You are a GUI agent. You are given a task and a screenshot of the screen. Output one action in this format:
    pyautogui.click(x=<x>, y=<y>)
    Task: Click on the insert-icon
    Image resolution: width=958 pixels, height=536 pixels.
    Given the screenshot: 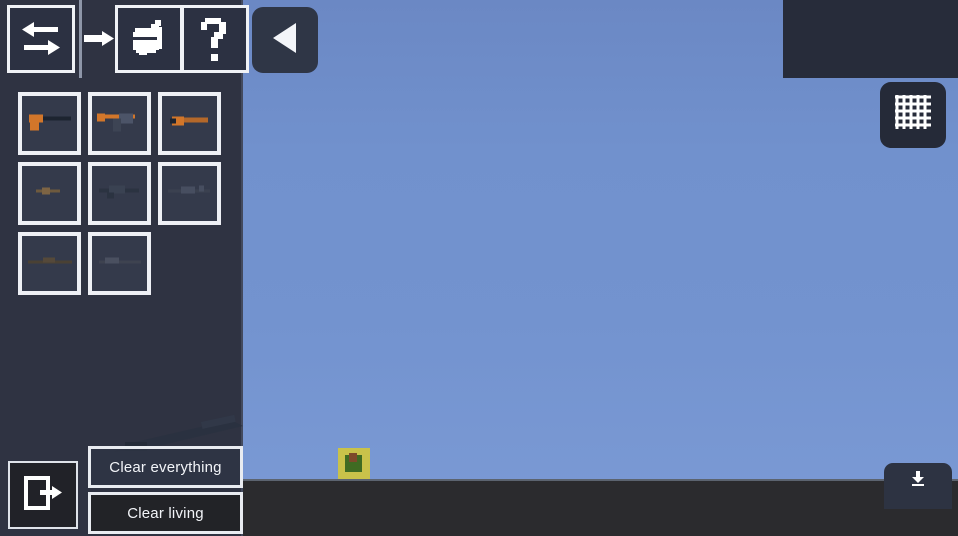 What is the action you would take?
    pyautogui.click(x=100, y=39)
    